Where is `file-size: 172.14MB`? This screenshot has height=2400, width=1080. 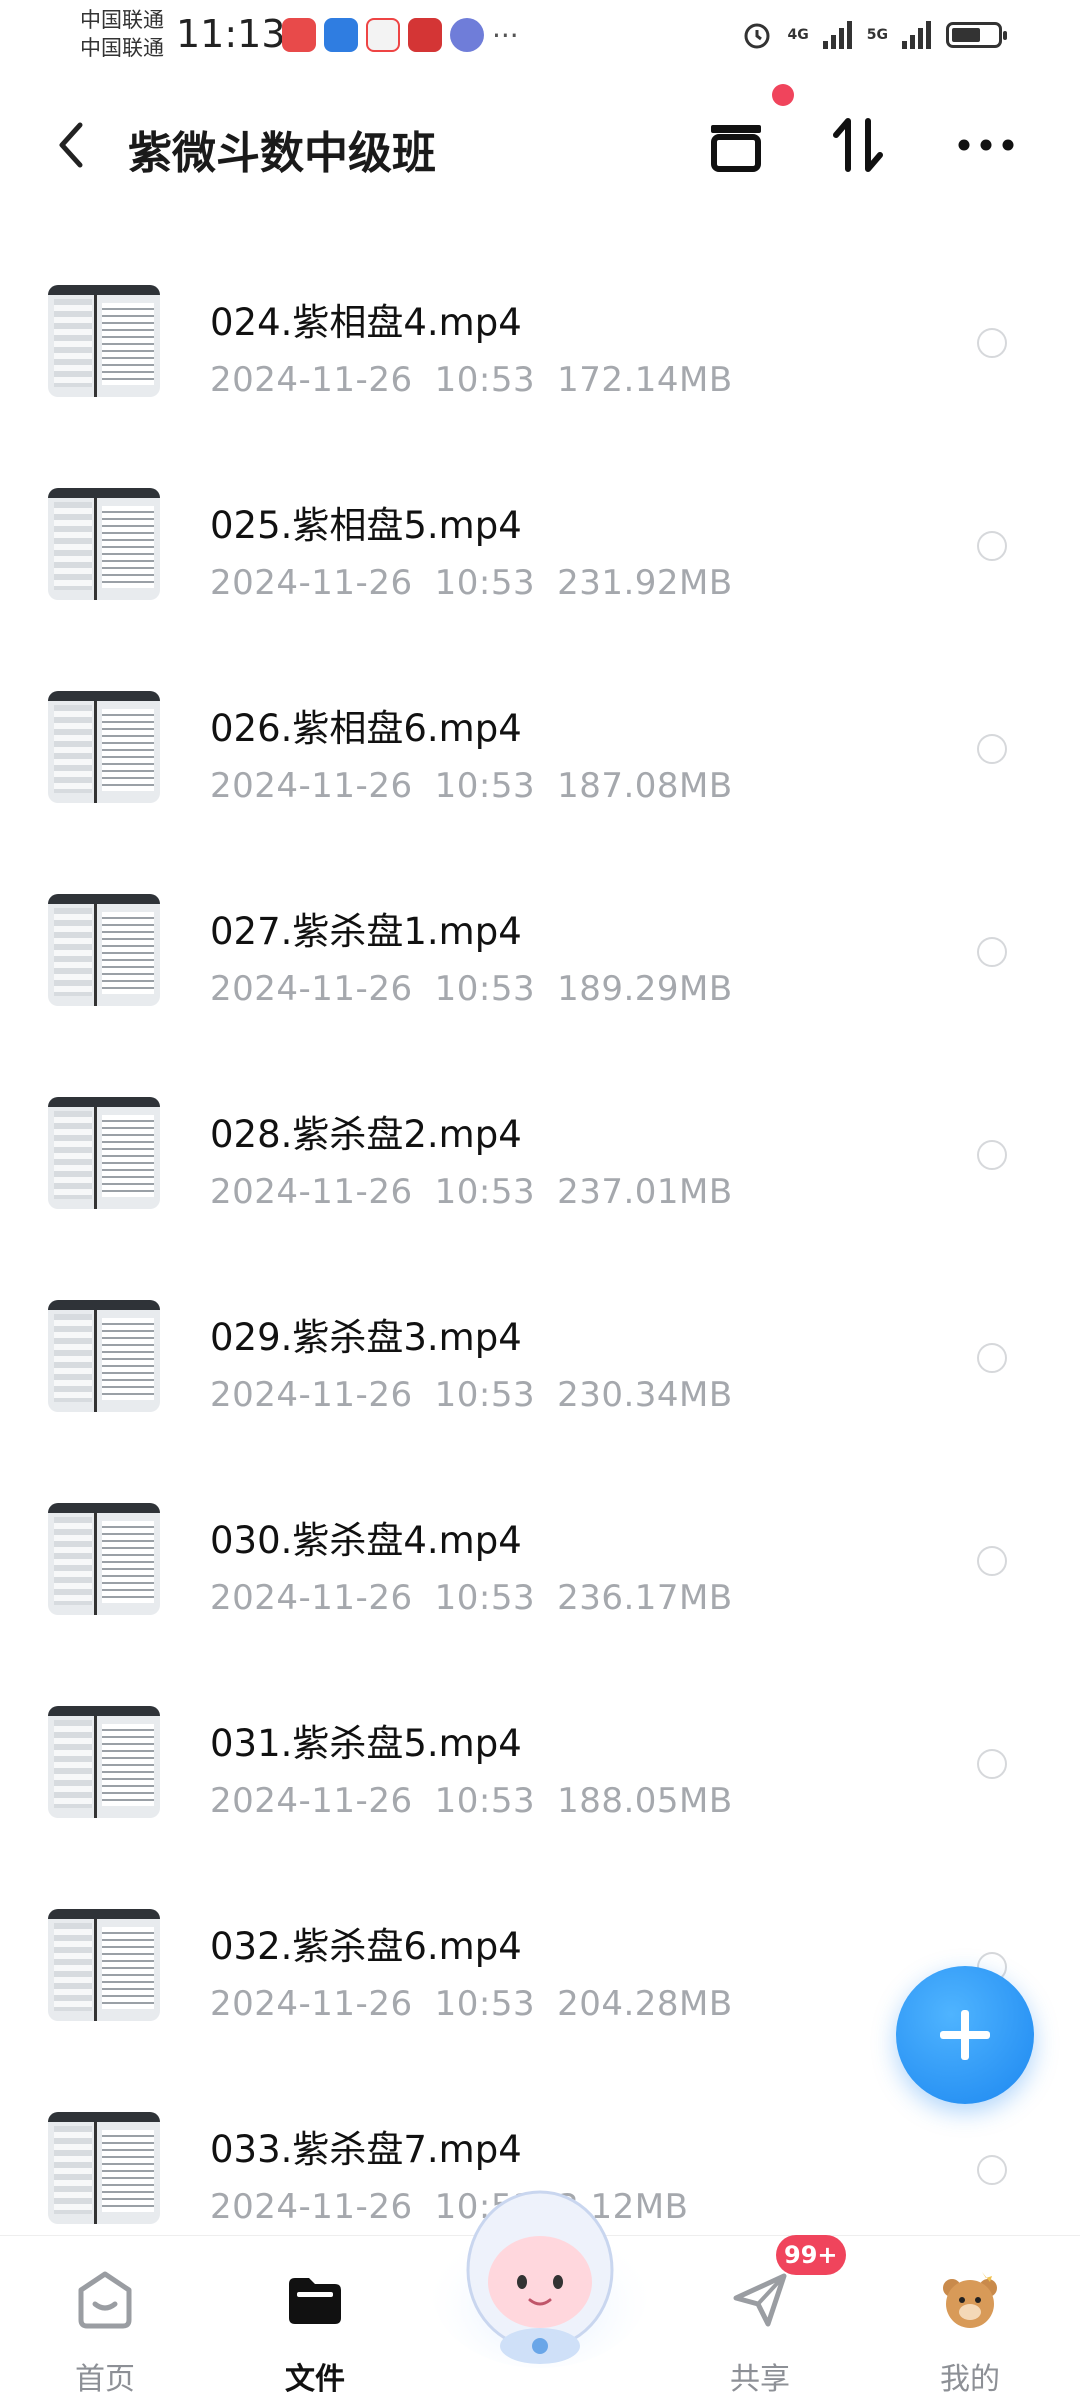 file-size: 172.14MB is located at coordinates (645, 380).